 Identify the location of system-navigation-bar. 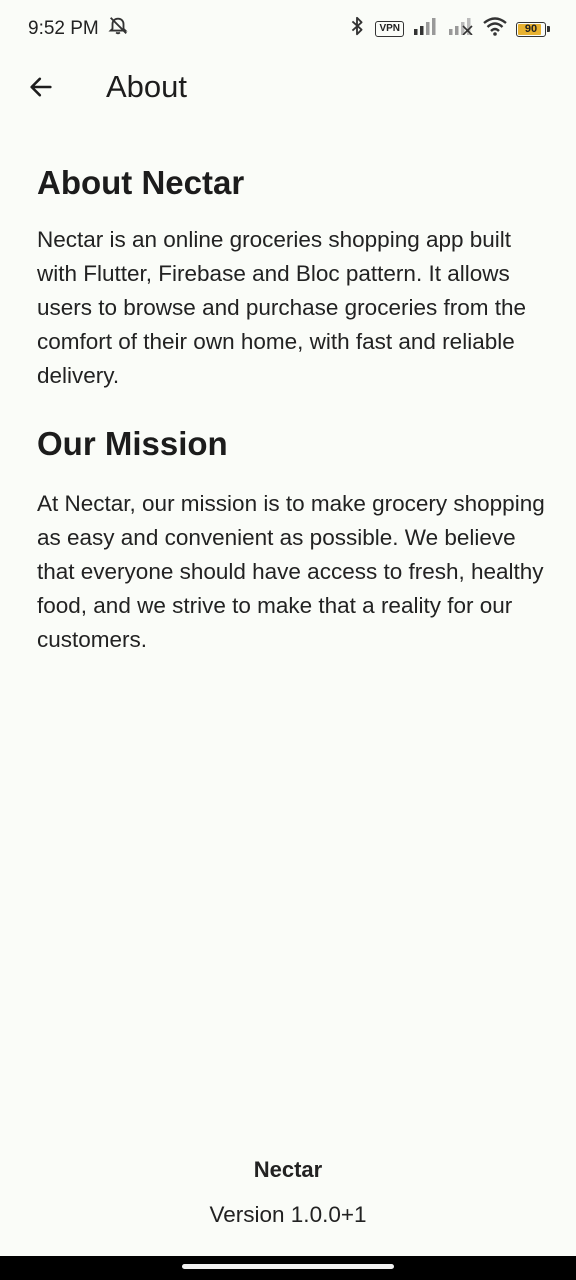
(288, 1268).